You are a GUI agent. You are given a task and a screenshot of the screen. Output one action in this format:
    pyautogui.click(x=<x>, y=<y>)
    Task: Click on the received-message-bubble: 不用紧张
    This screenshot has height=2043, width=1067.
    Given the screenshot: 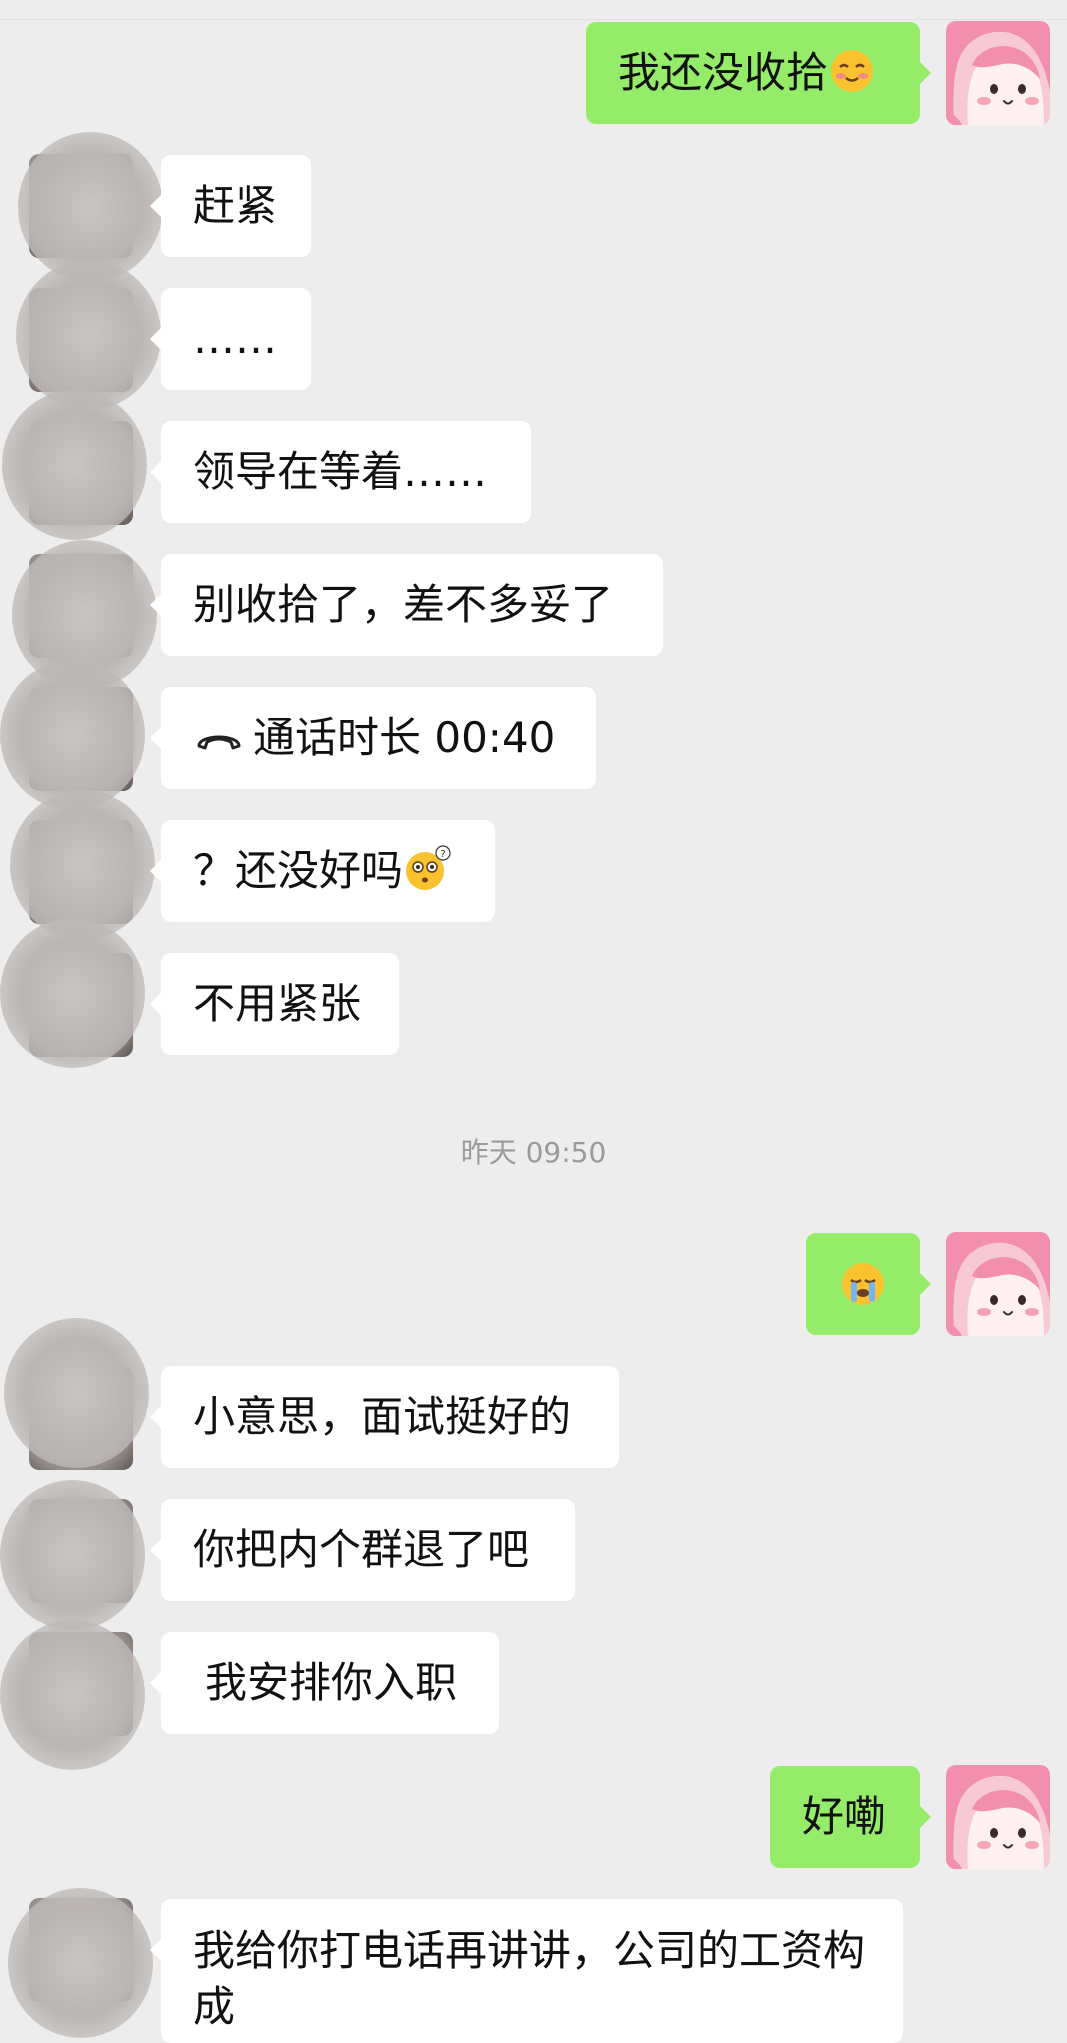 What is the action you would take?
    pyautogui.click(x=274, y=1004)
    